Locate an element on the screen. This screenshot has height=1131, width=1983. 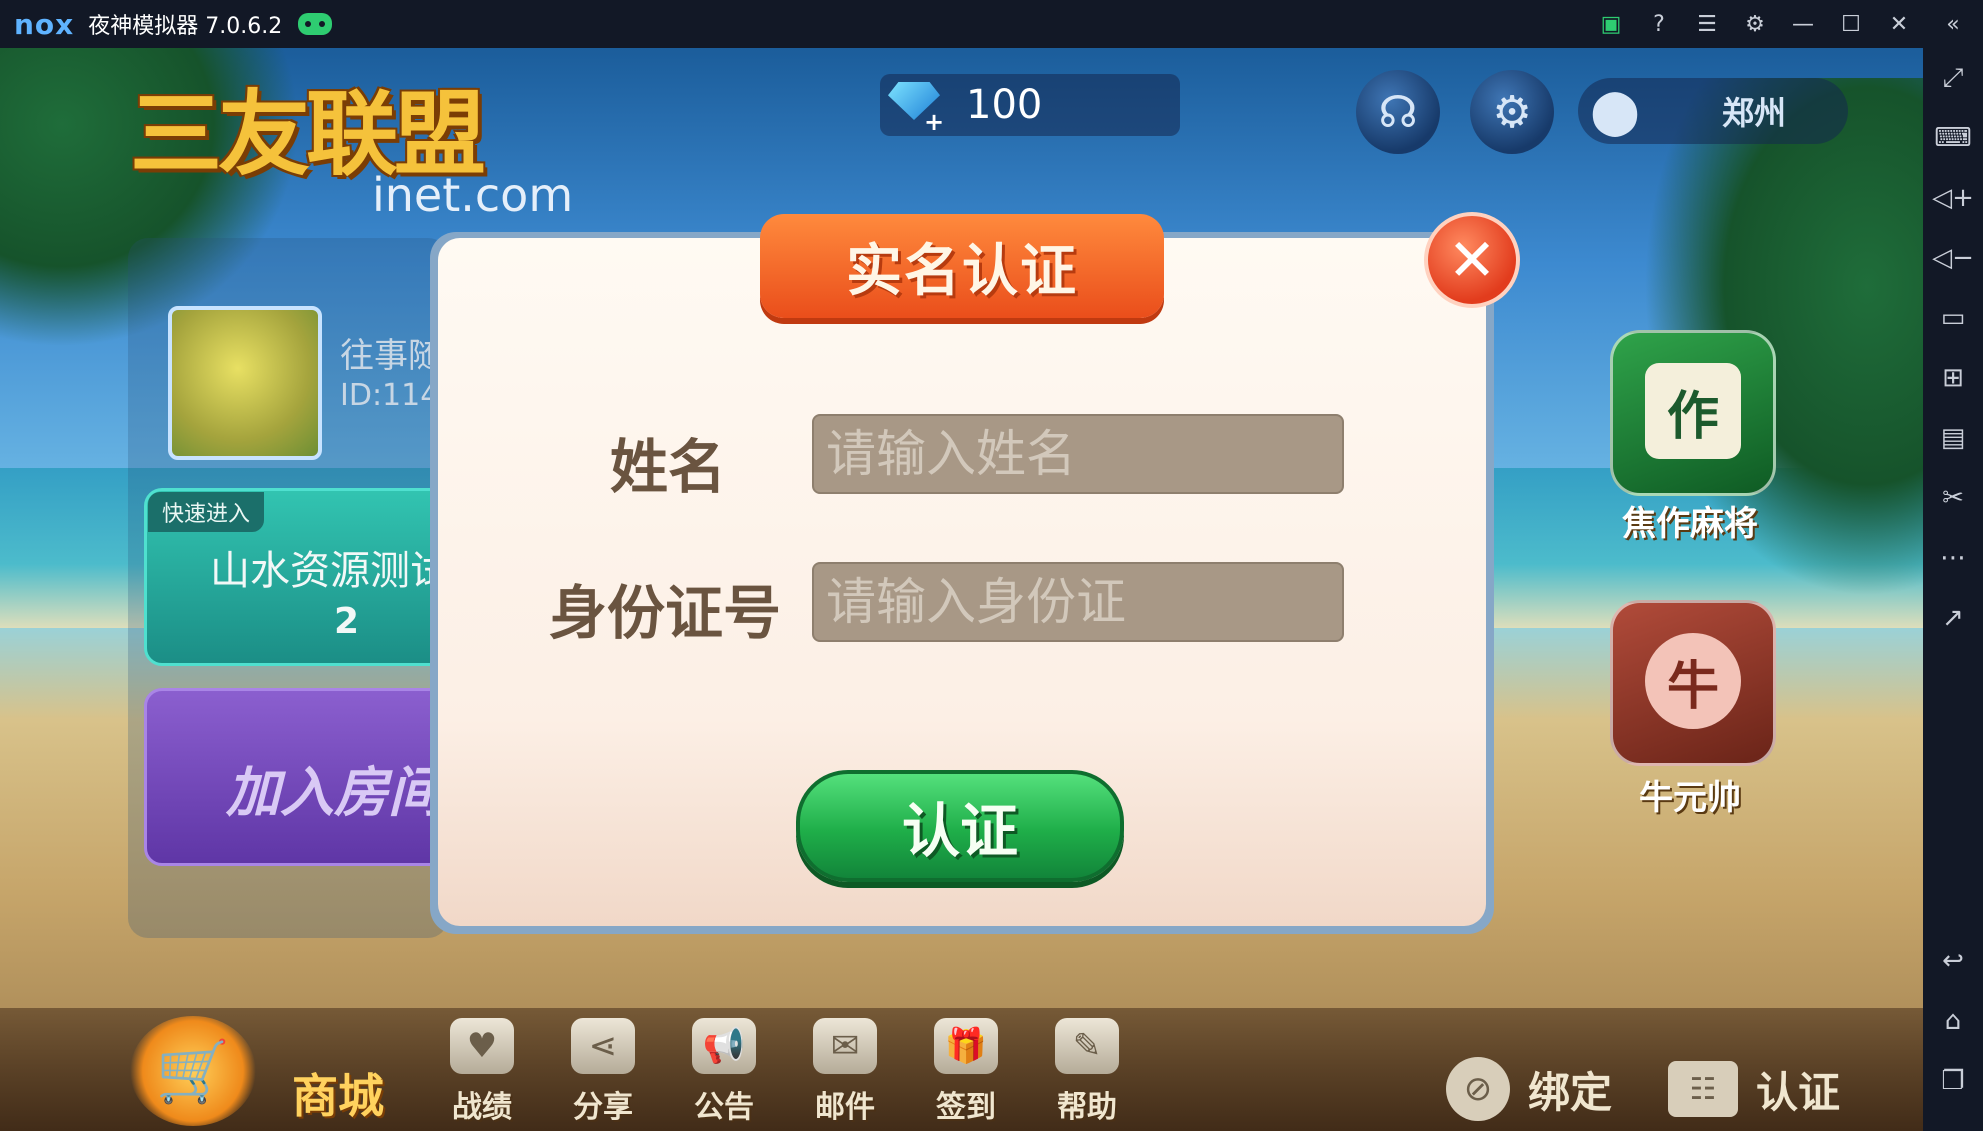
link-icon: ⊘ is located at coordinates (1478, 1089).